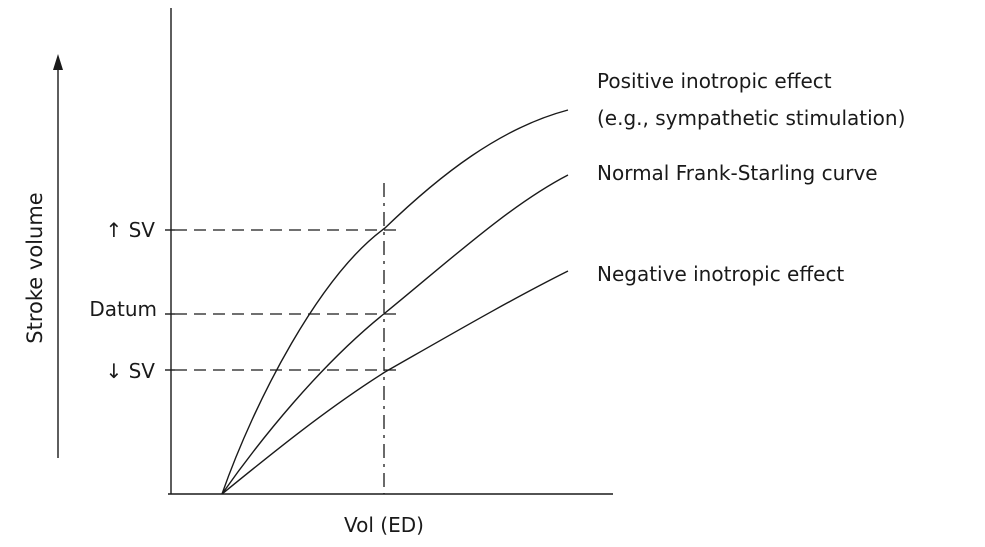 This screenshot has height=547, width=985. Describe the element at coordinates (720, 274) in the screenshot. I see `label-negative-inotropic: Negative inotropic effect` at that location.